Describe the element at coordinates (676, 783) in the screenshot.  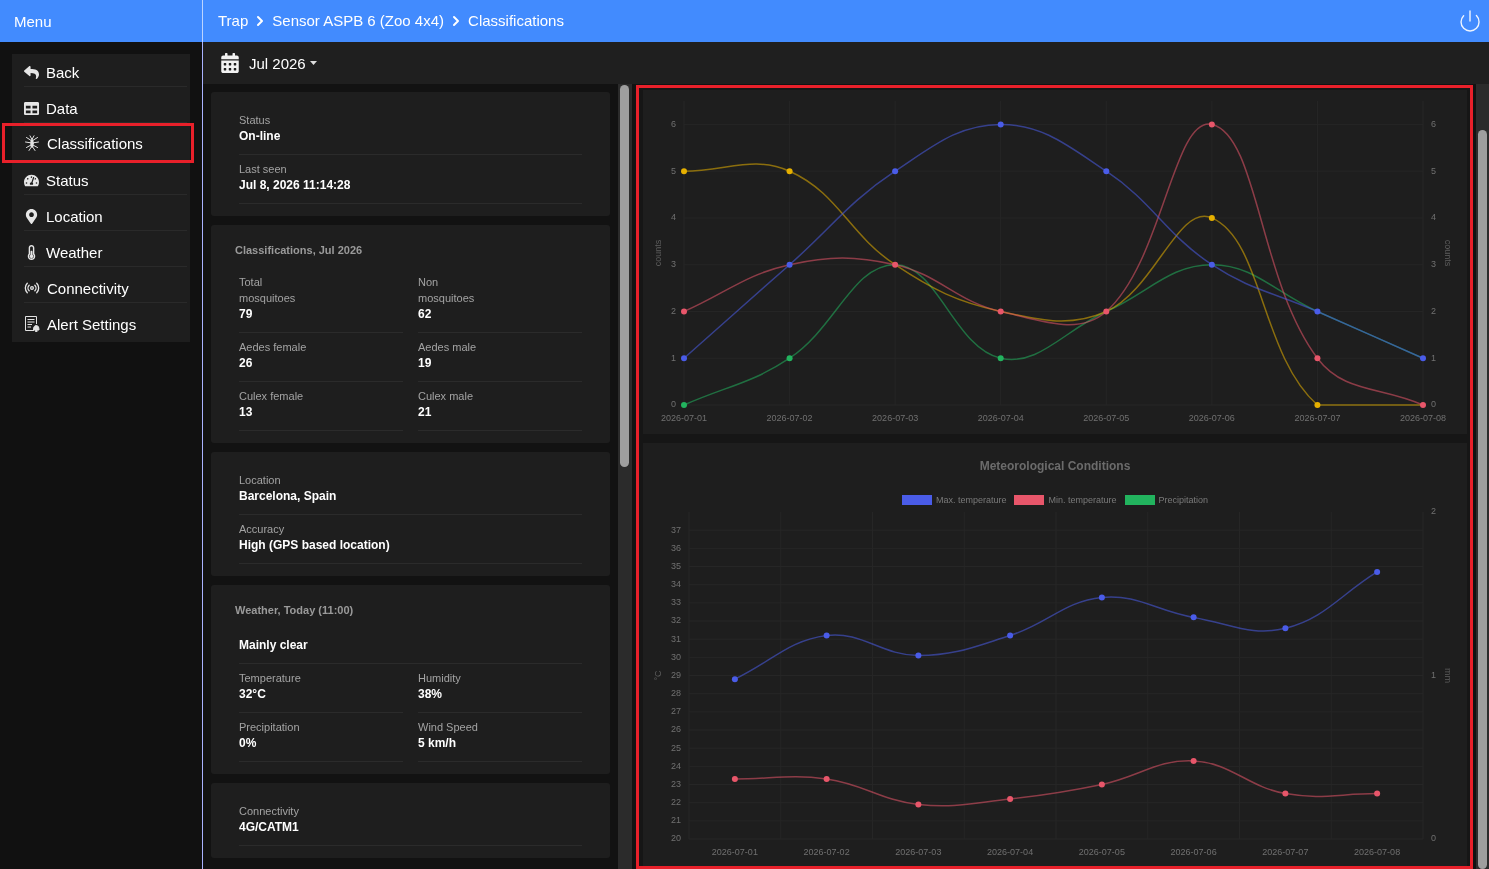
I see `axis-tick-label: 23` at that location.